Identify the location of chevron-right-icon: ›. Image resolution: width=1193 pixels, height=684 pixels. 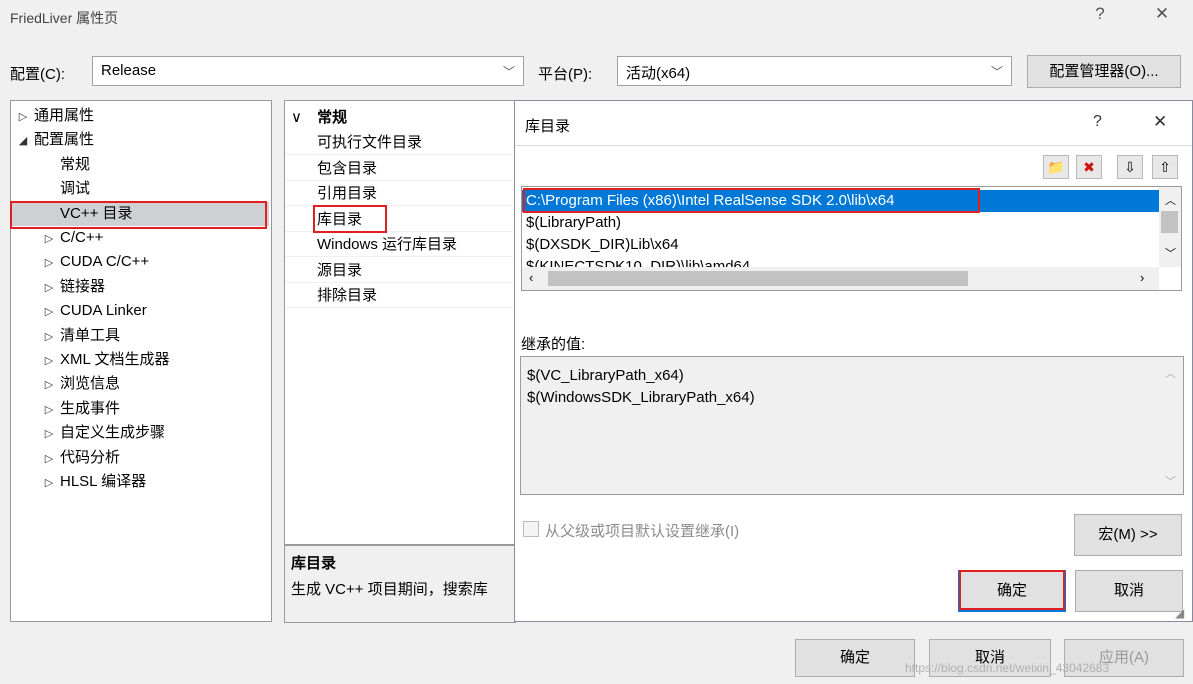
(1142, 277).